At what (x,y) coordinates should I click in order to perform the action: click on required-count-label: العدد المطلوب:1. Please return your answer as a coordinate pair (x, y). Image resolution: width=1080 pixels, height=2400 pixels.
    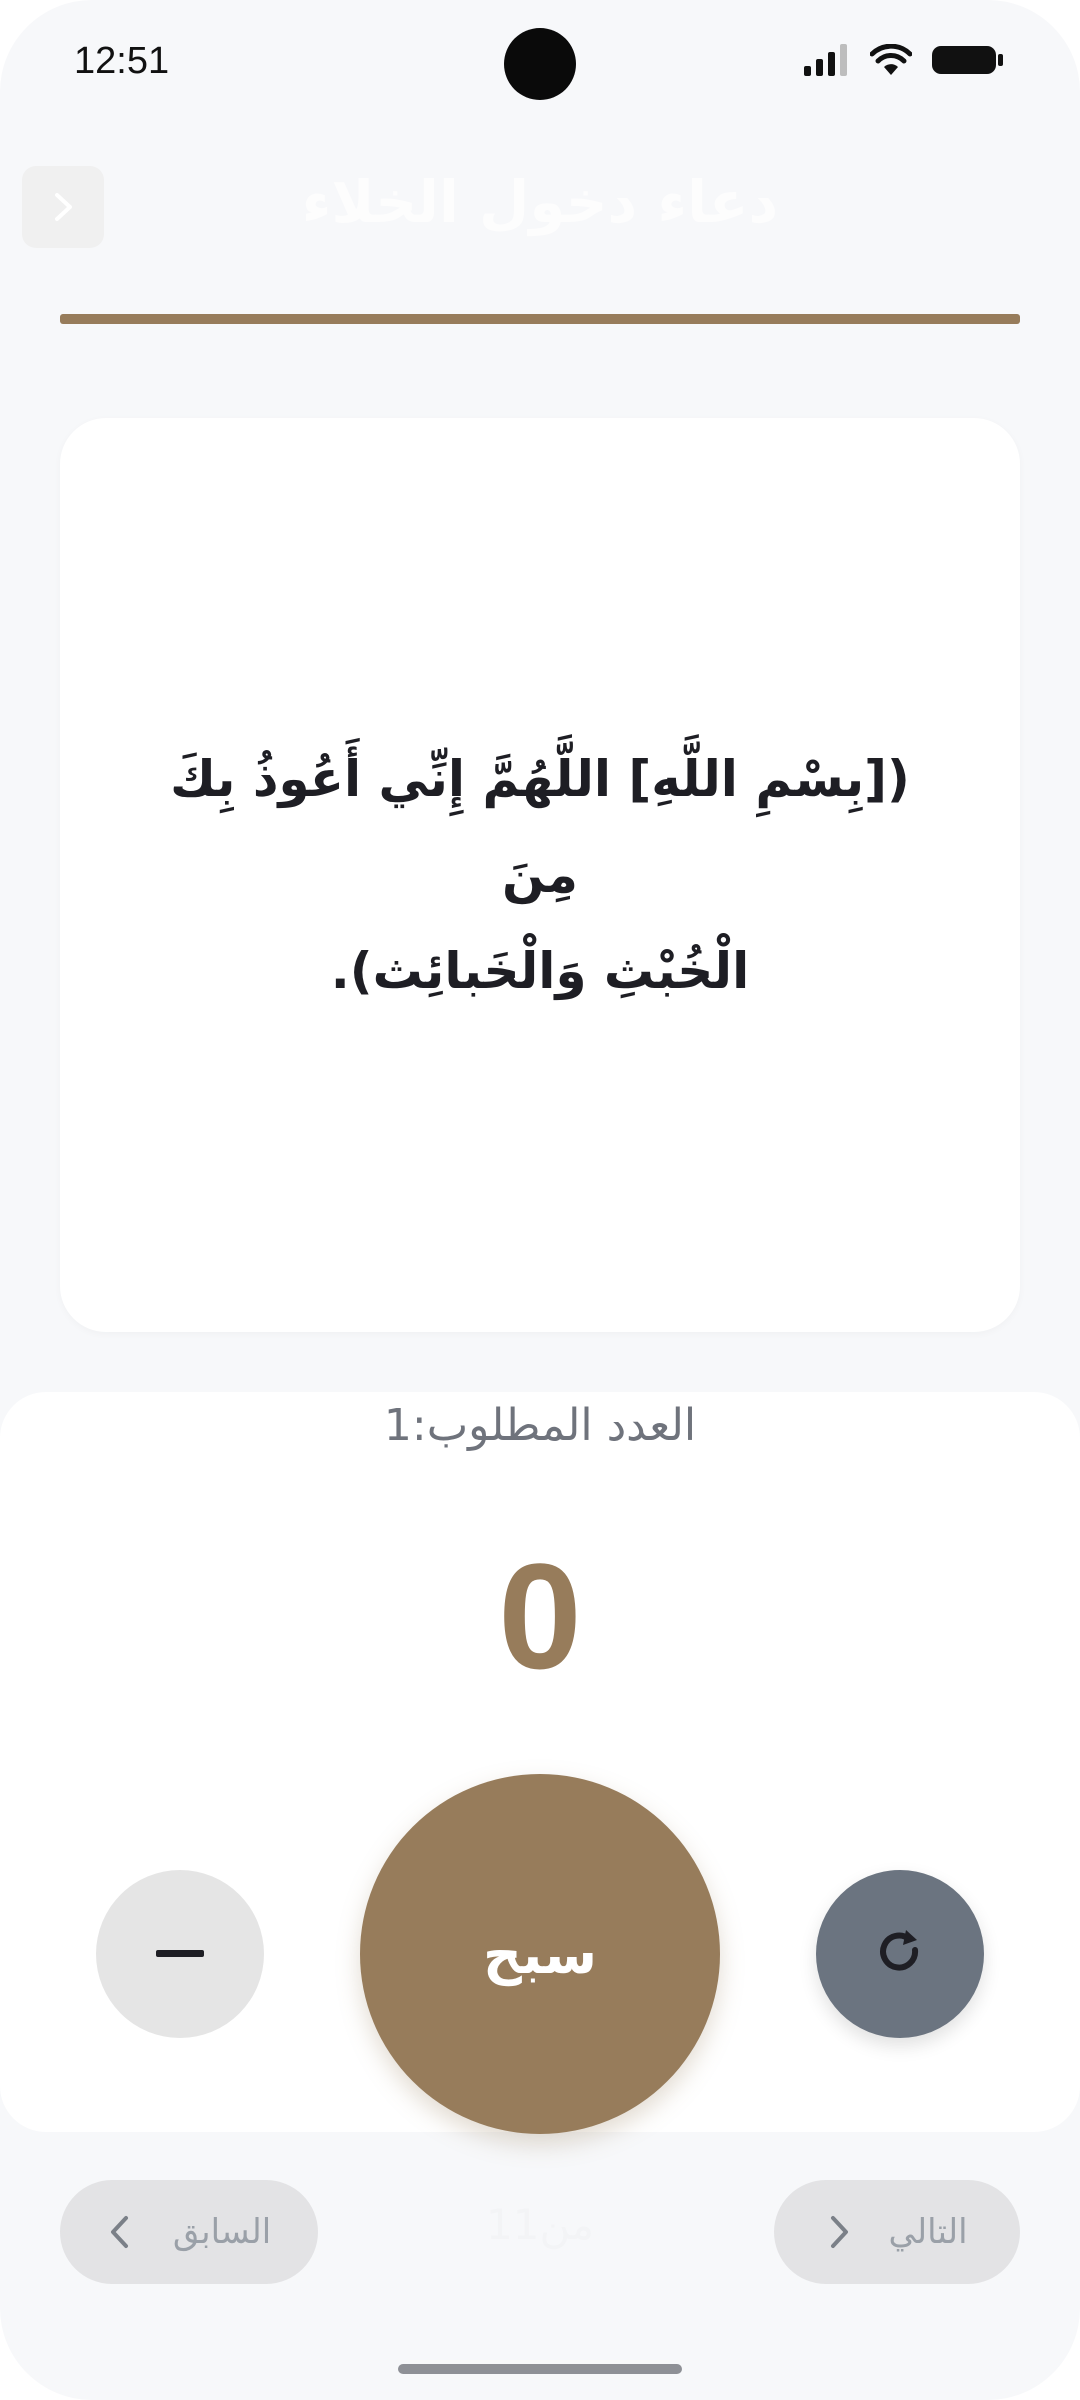
    Looking at the image, I should click on (540, 1425).